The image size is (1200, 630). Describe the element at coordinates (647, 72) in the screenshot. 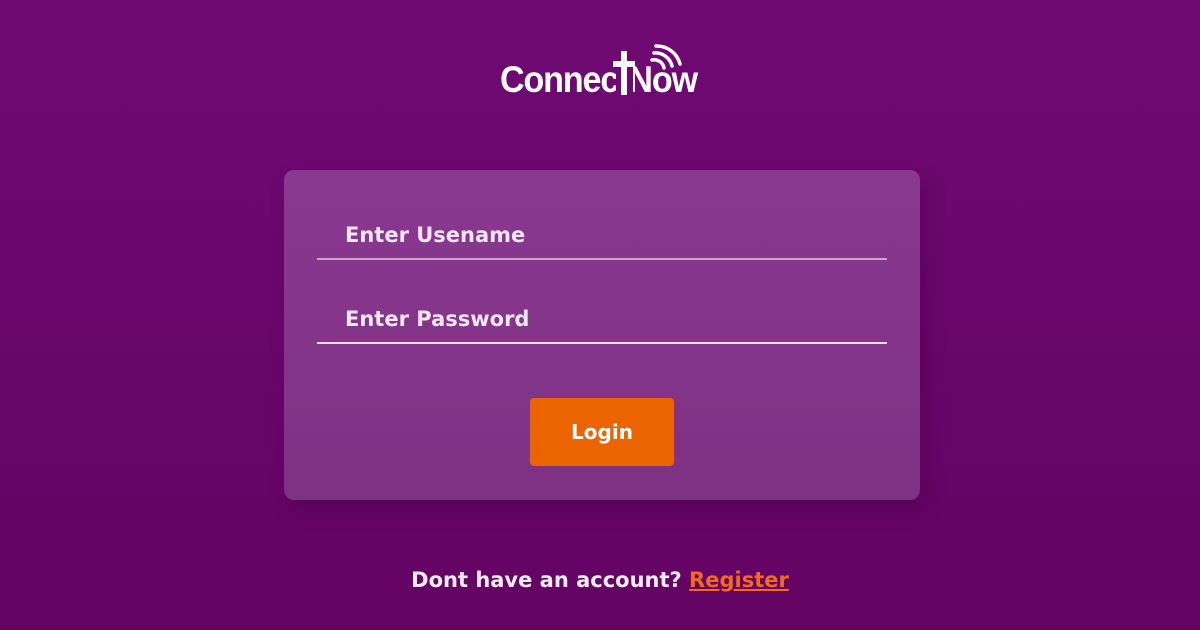

I see `cross-wifi-icon` at that location.